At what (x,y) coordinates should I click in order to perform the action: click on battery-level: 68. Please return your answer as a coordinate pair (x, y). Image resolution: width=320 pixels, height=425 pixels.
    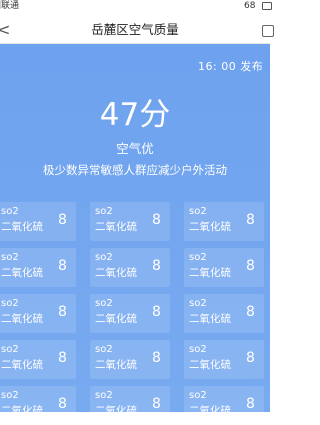
    Looking at the image, I should click on (250, 6).